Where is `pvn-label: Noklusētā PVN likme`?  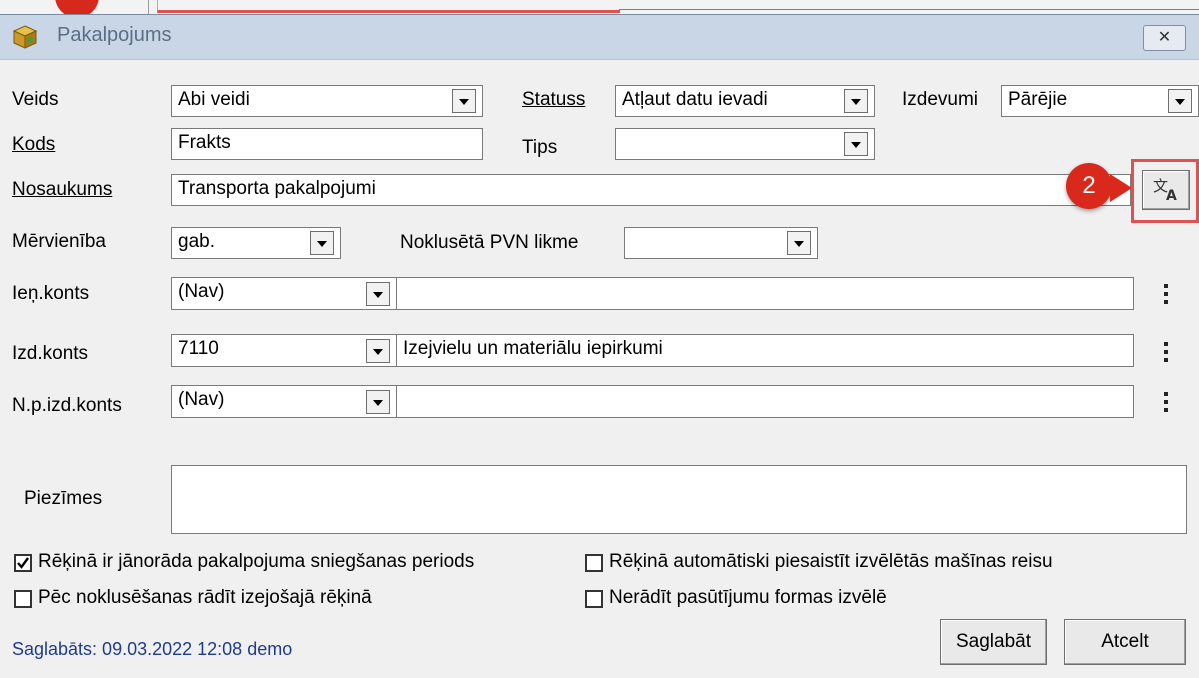 pvn-label: Noklusētā PVN likme is located at coordinates (489, 242).